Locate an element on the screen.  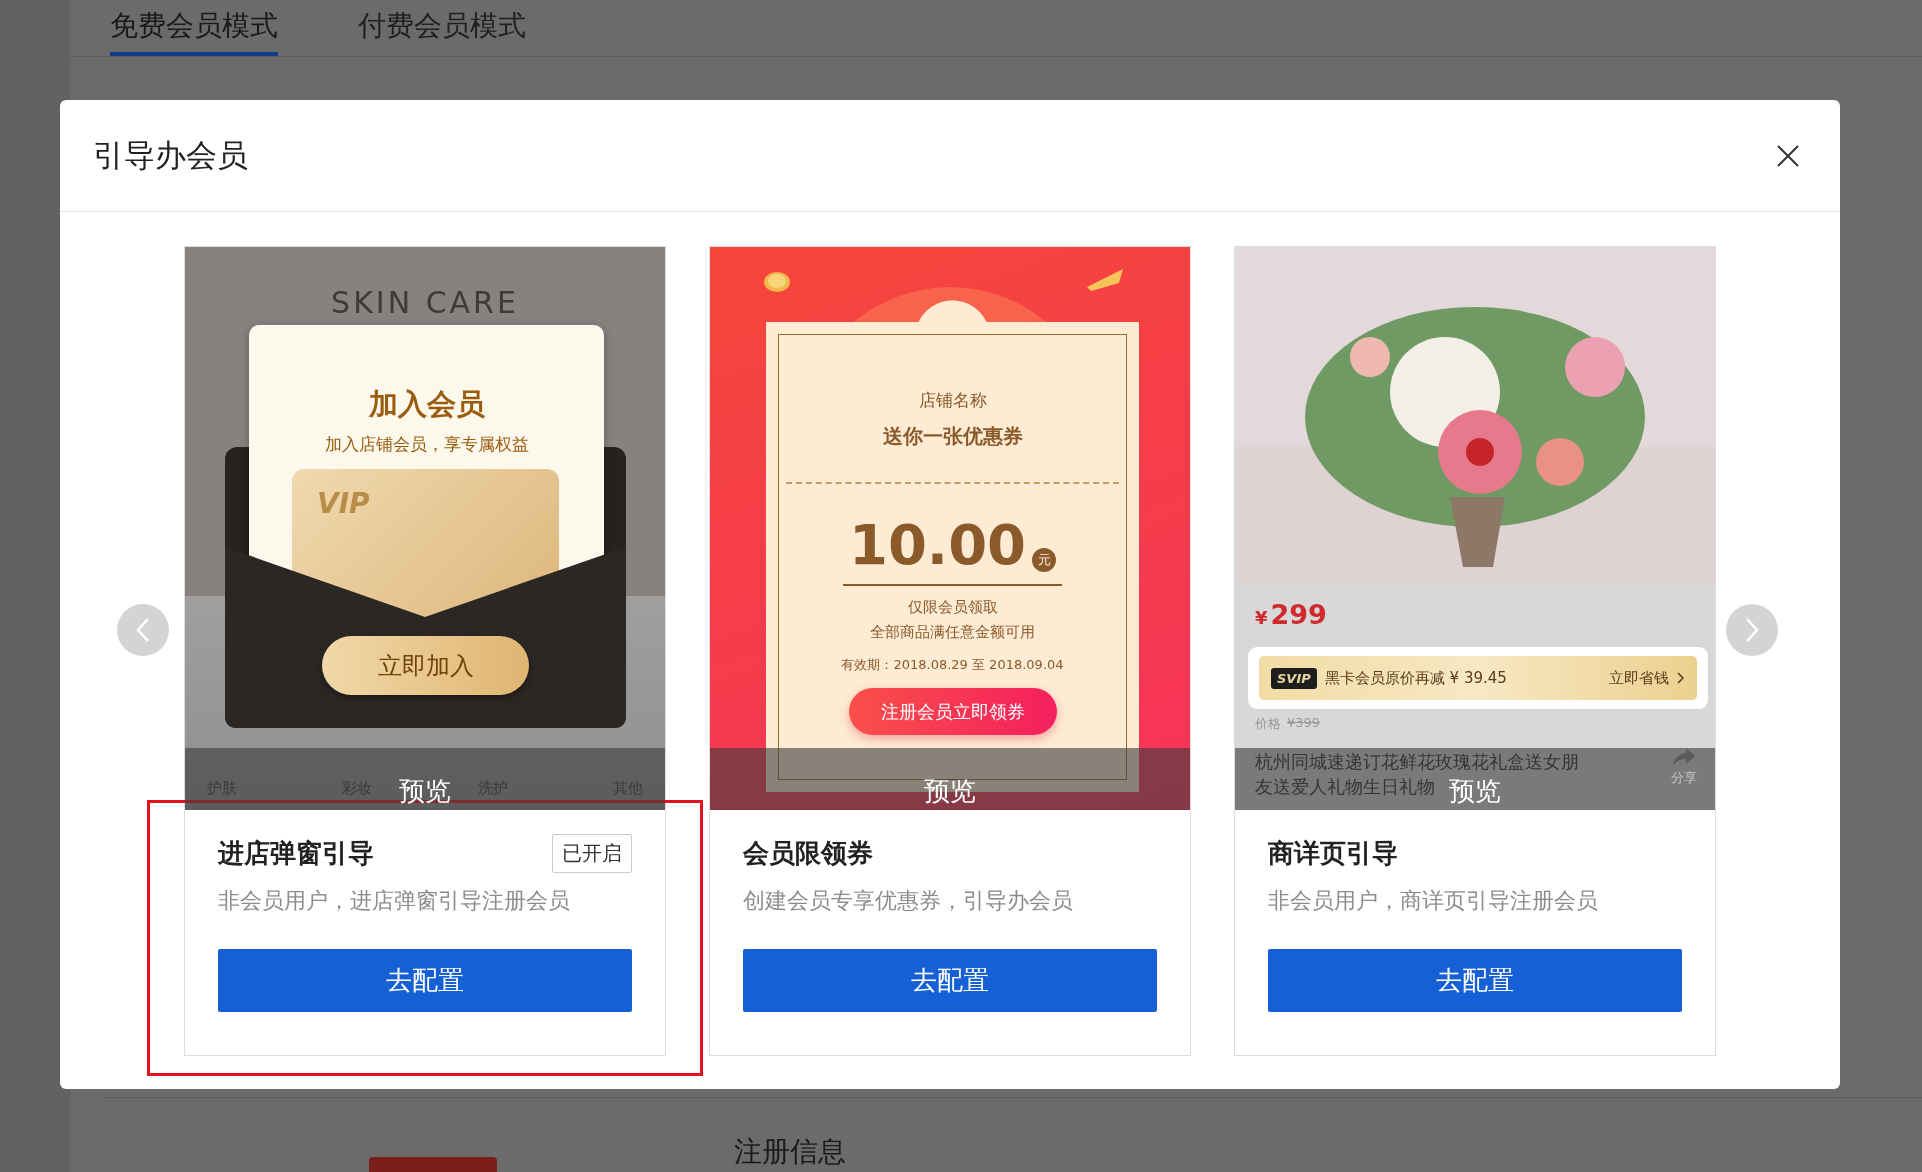
original-price-label: 价格 is located at coordinates (1268, 724).